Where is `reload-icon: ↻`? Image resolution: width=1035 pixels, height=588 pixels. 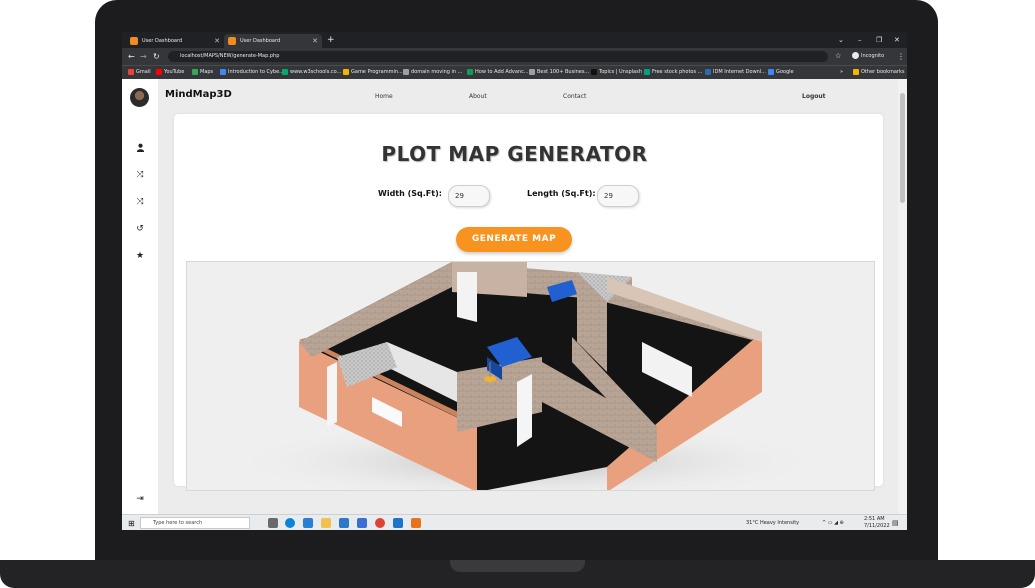 reload-icon: ↻ is located at coordinates (156, 56).